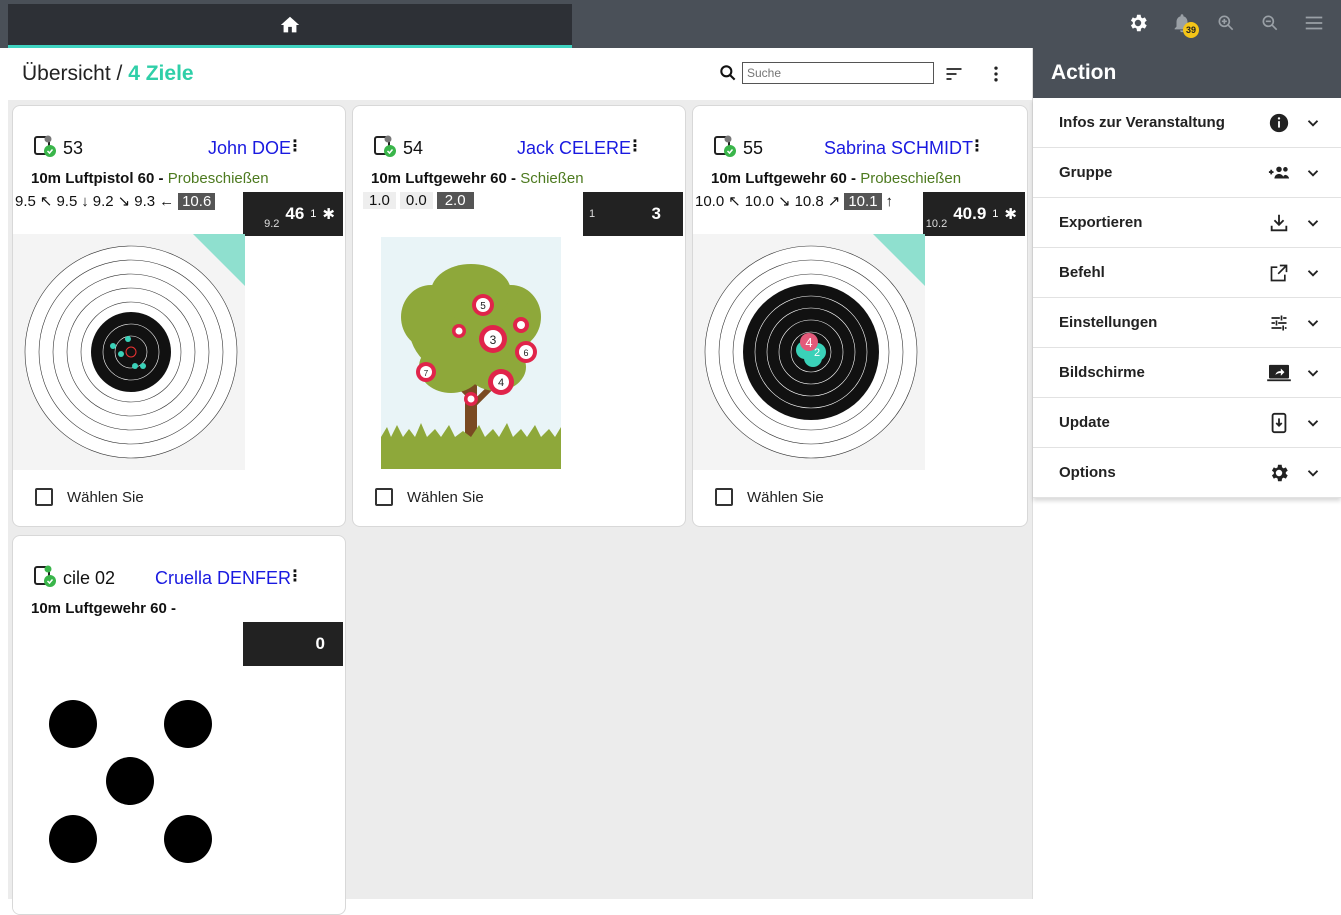  Describe the element at coordinates (501, 383) in the screenshot. I see `apple-label: 4` at that location.